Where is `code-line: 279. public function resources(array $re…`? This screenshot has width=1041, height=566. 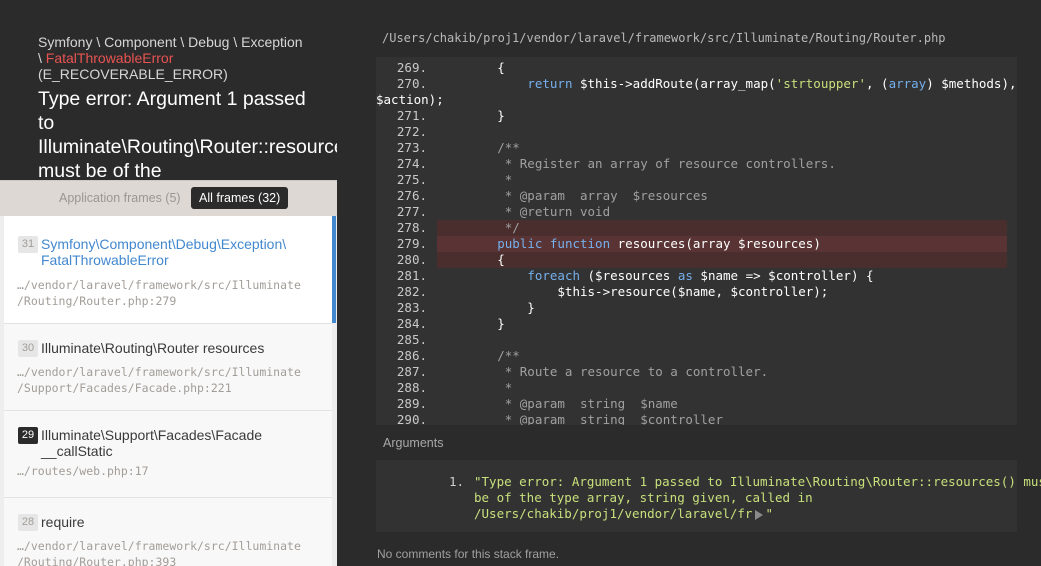
code-line: 279. public function resources(array $re… is located at coordinates (696, 244).